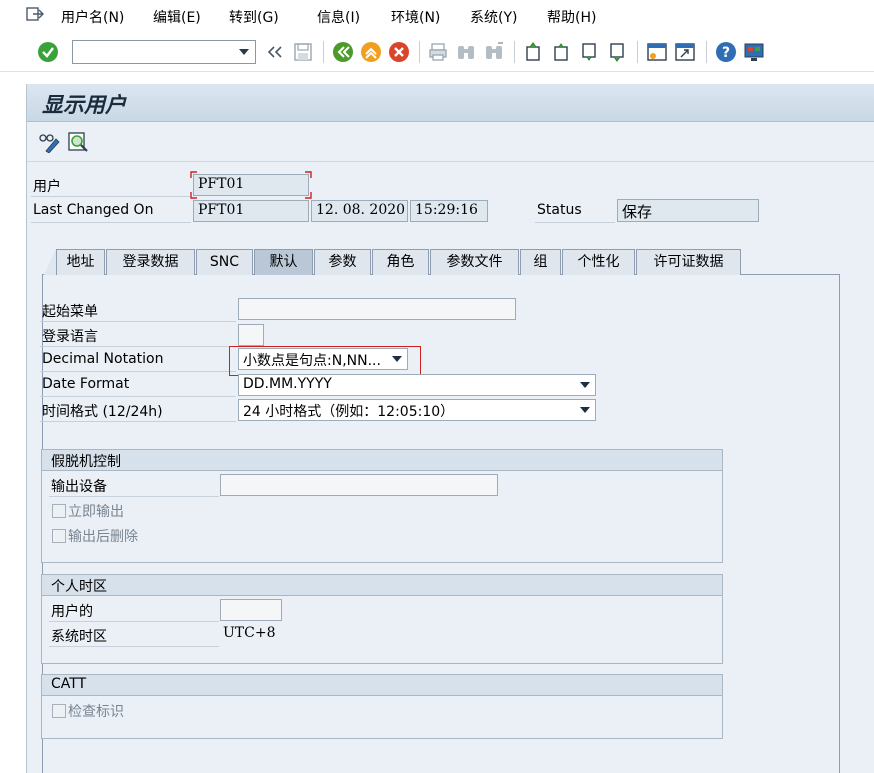 This screenshot has width=874, height=773. I want to click on new-session-icon, so click(657, 52).